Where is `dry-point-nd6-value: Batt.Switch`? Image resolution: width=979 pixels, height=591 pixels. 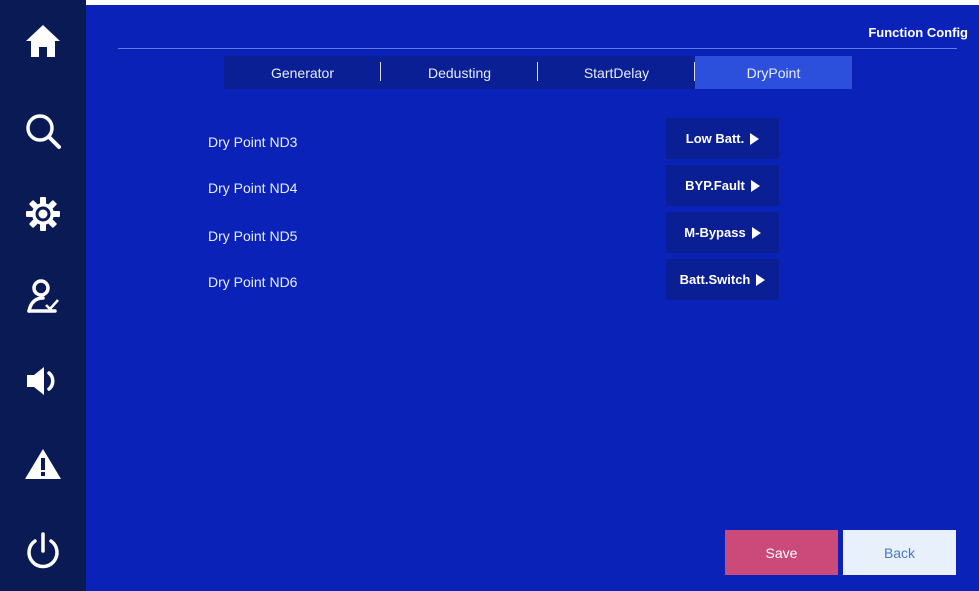 dry-point-nd6-value: Batt.Switch is located at coordinates (715, 279).